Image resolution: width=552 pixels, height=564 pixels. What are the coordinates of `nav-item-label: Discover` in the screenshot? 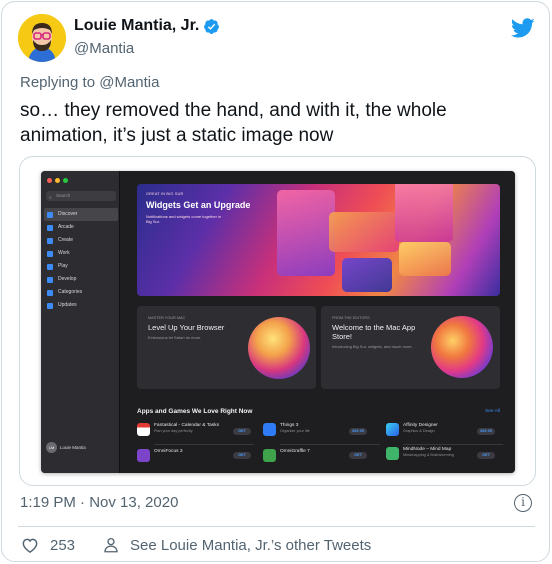 It's located at (68, 214).